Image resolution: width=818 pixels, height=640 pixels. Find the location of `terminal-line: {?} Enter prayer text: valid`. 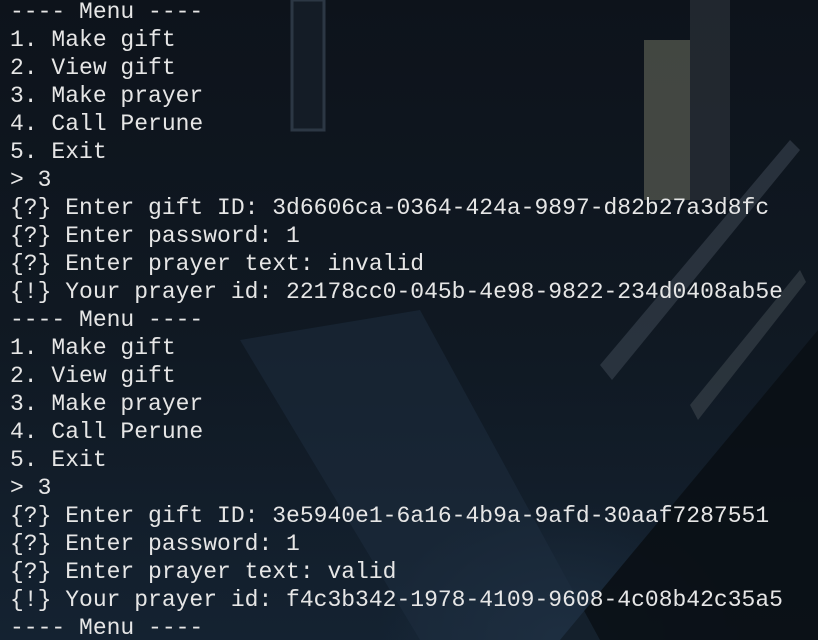

terminal-line: {?} Enter prayer text: valid is located at coordinates (203, 572).